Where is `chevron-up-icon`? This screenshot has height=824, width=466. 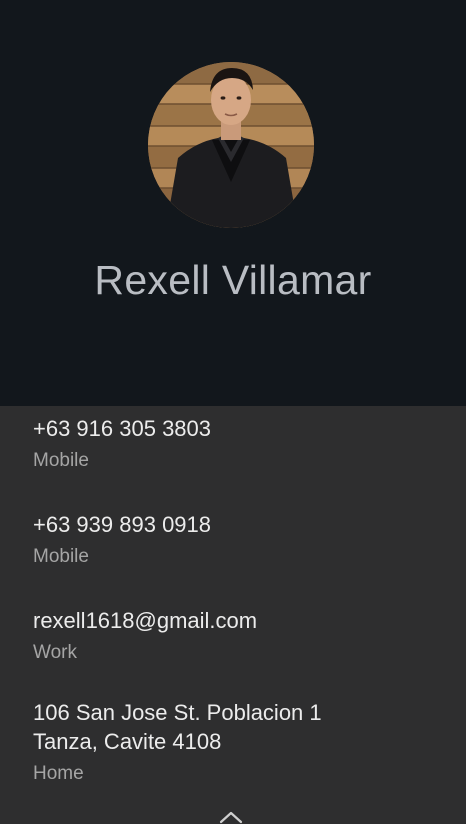 chevron-up-icon is located at coordinates (231, 816).